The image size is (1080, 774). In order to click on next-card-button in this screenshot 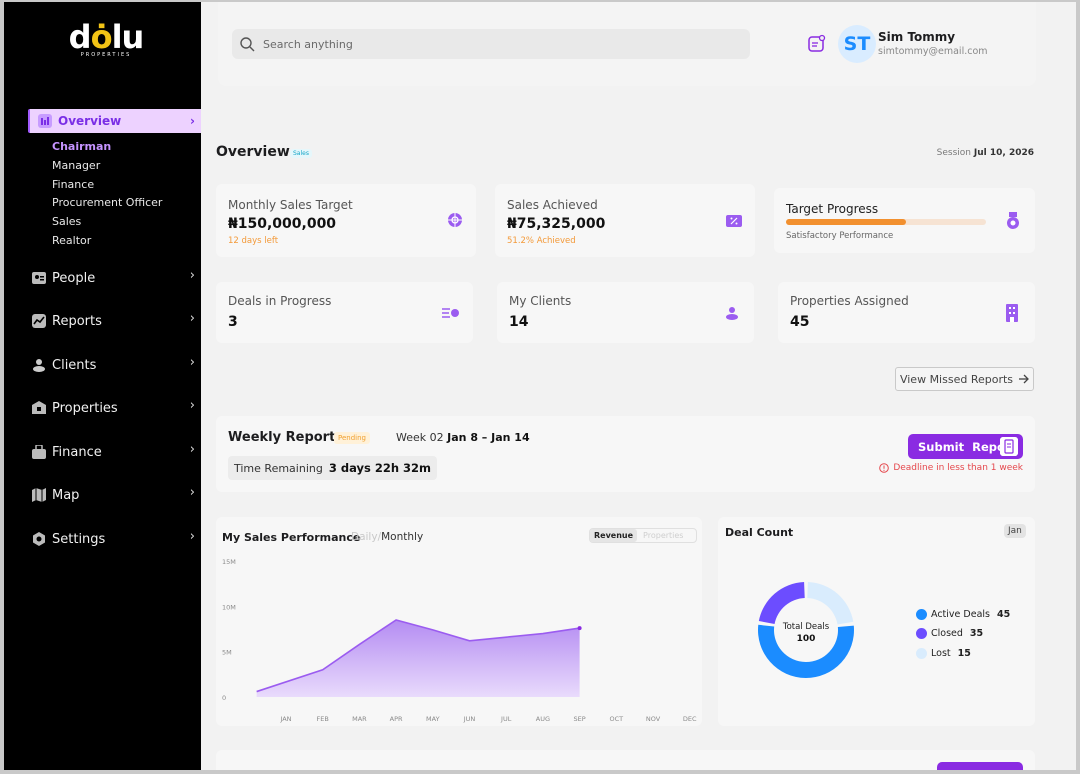, I will do `click(980, 766)`.